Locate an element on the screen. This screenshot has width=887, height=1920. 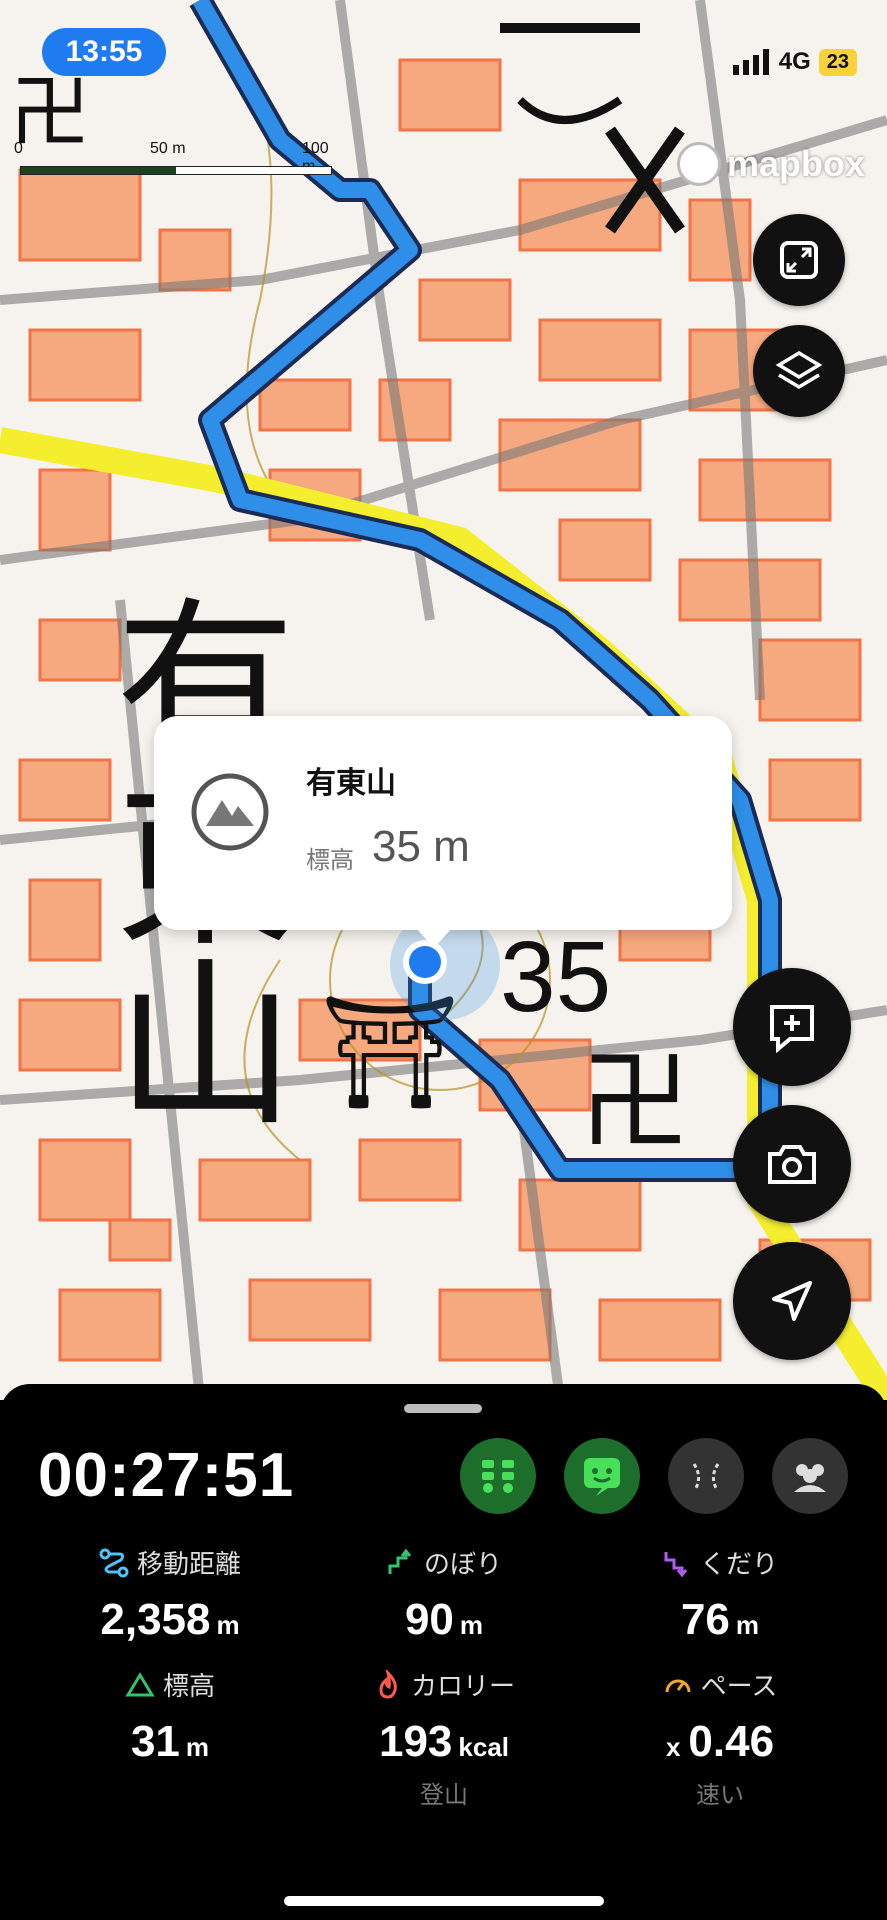
stat-pace-rating: 速い is located at coordinates (720, 1795).